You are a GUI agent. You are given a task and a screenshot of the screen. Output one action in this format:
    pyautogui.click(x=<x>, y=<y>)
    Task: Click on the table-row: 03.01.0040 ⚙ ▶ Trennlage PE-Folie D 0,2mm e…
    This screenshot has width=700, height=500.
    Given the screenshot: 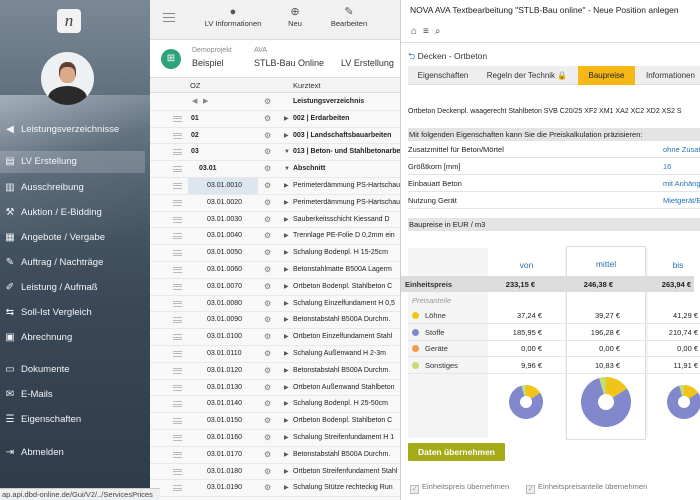 What is the action you would take?
    pyautogui.click(x=275, y=237)
    